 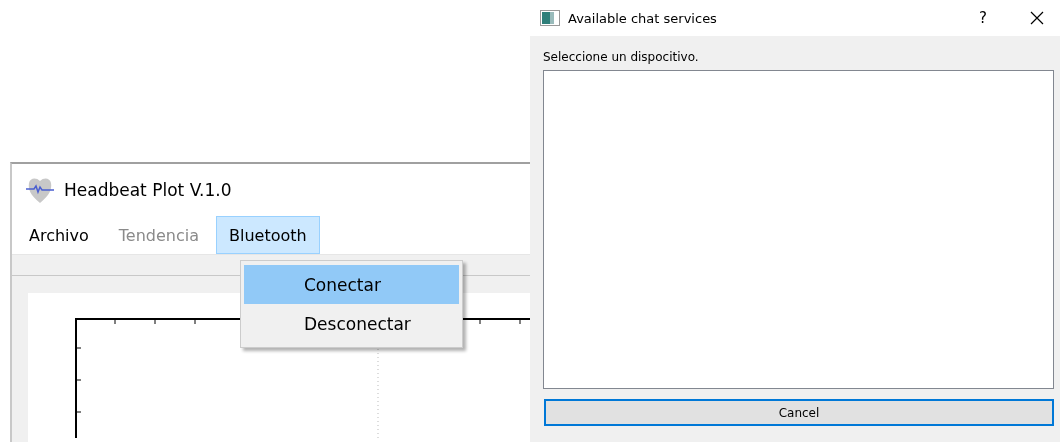 What do you see at coordinates (148, 190) in the screenshot?
I see `window-title: Headbeat Plot V.1.0` at bounding box center [148, 190].